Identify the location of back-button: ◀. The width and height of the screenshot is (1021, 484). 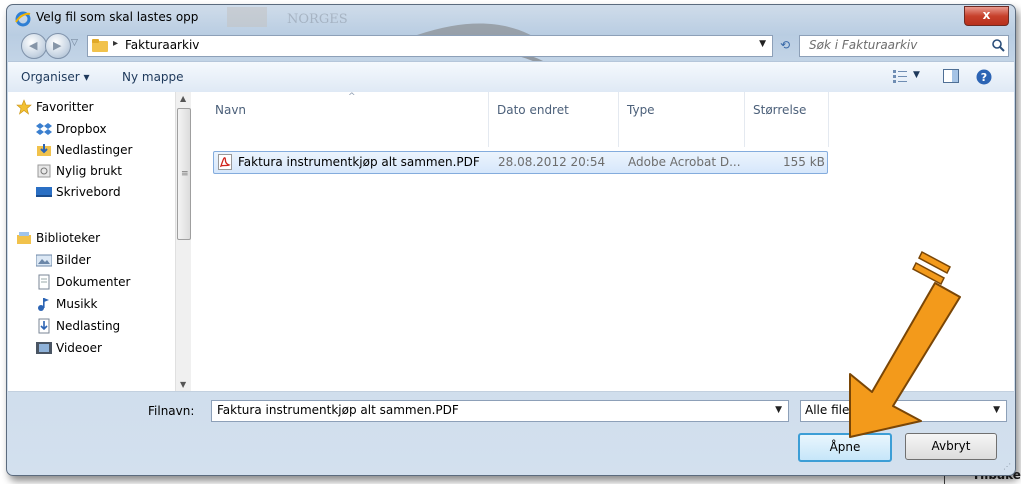
(34, 46).